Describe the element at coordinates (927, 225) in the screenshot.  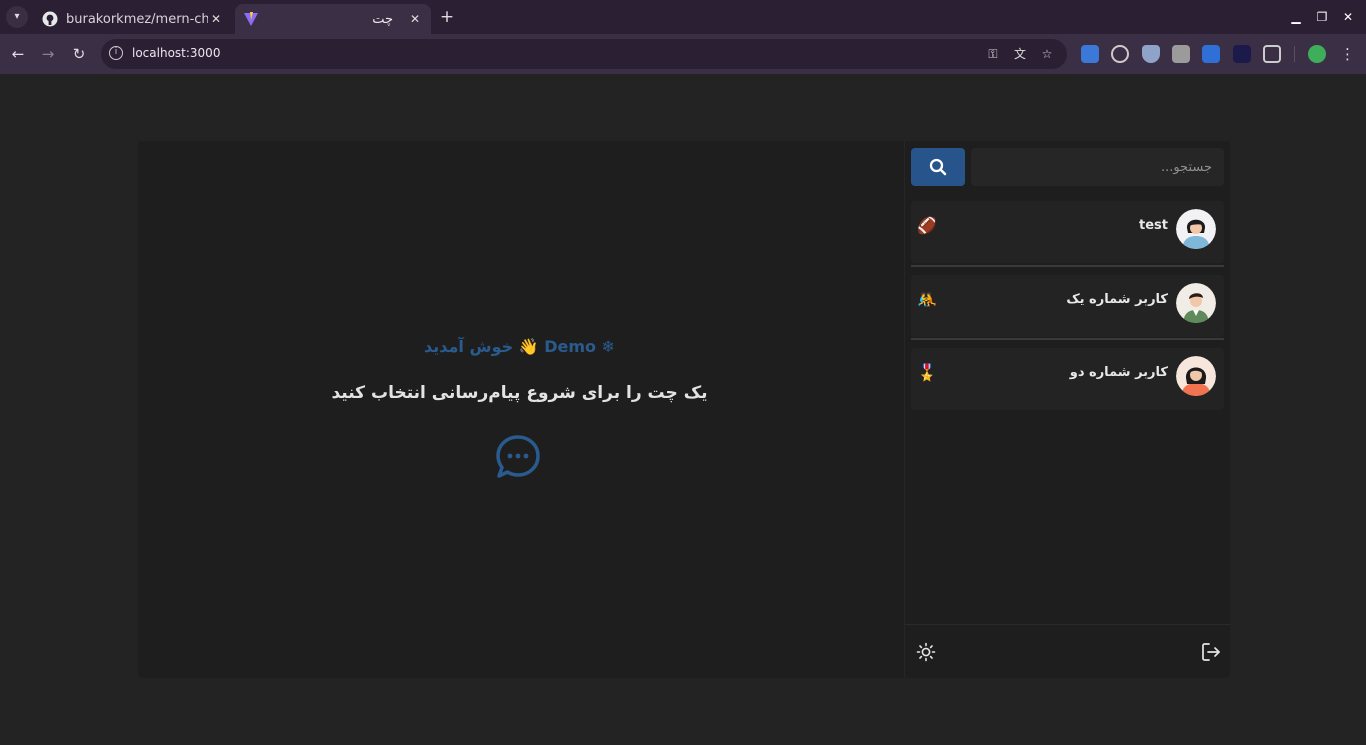
I see `contact-emoji: 🏈` at that location.